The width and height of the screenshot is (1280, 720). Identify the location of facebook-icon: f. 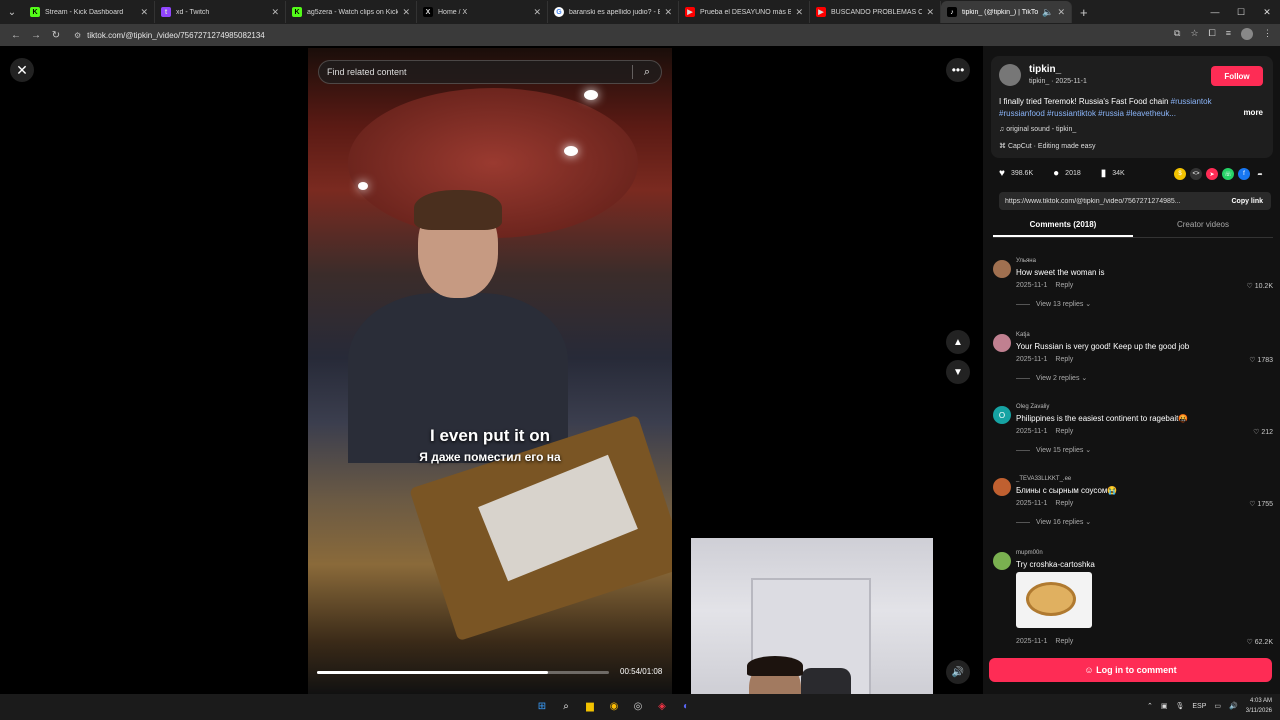
(1244, 174).